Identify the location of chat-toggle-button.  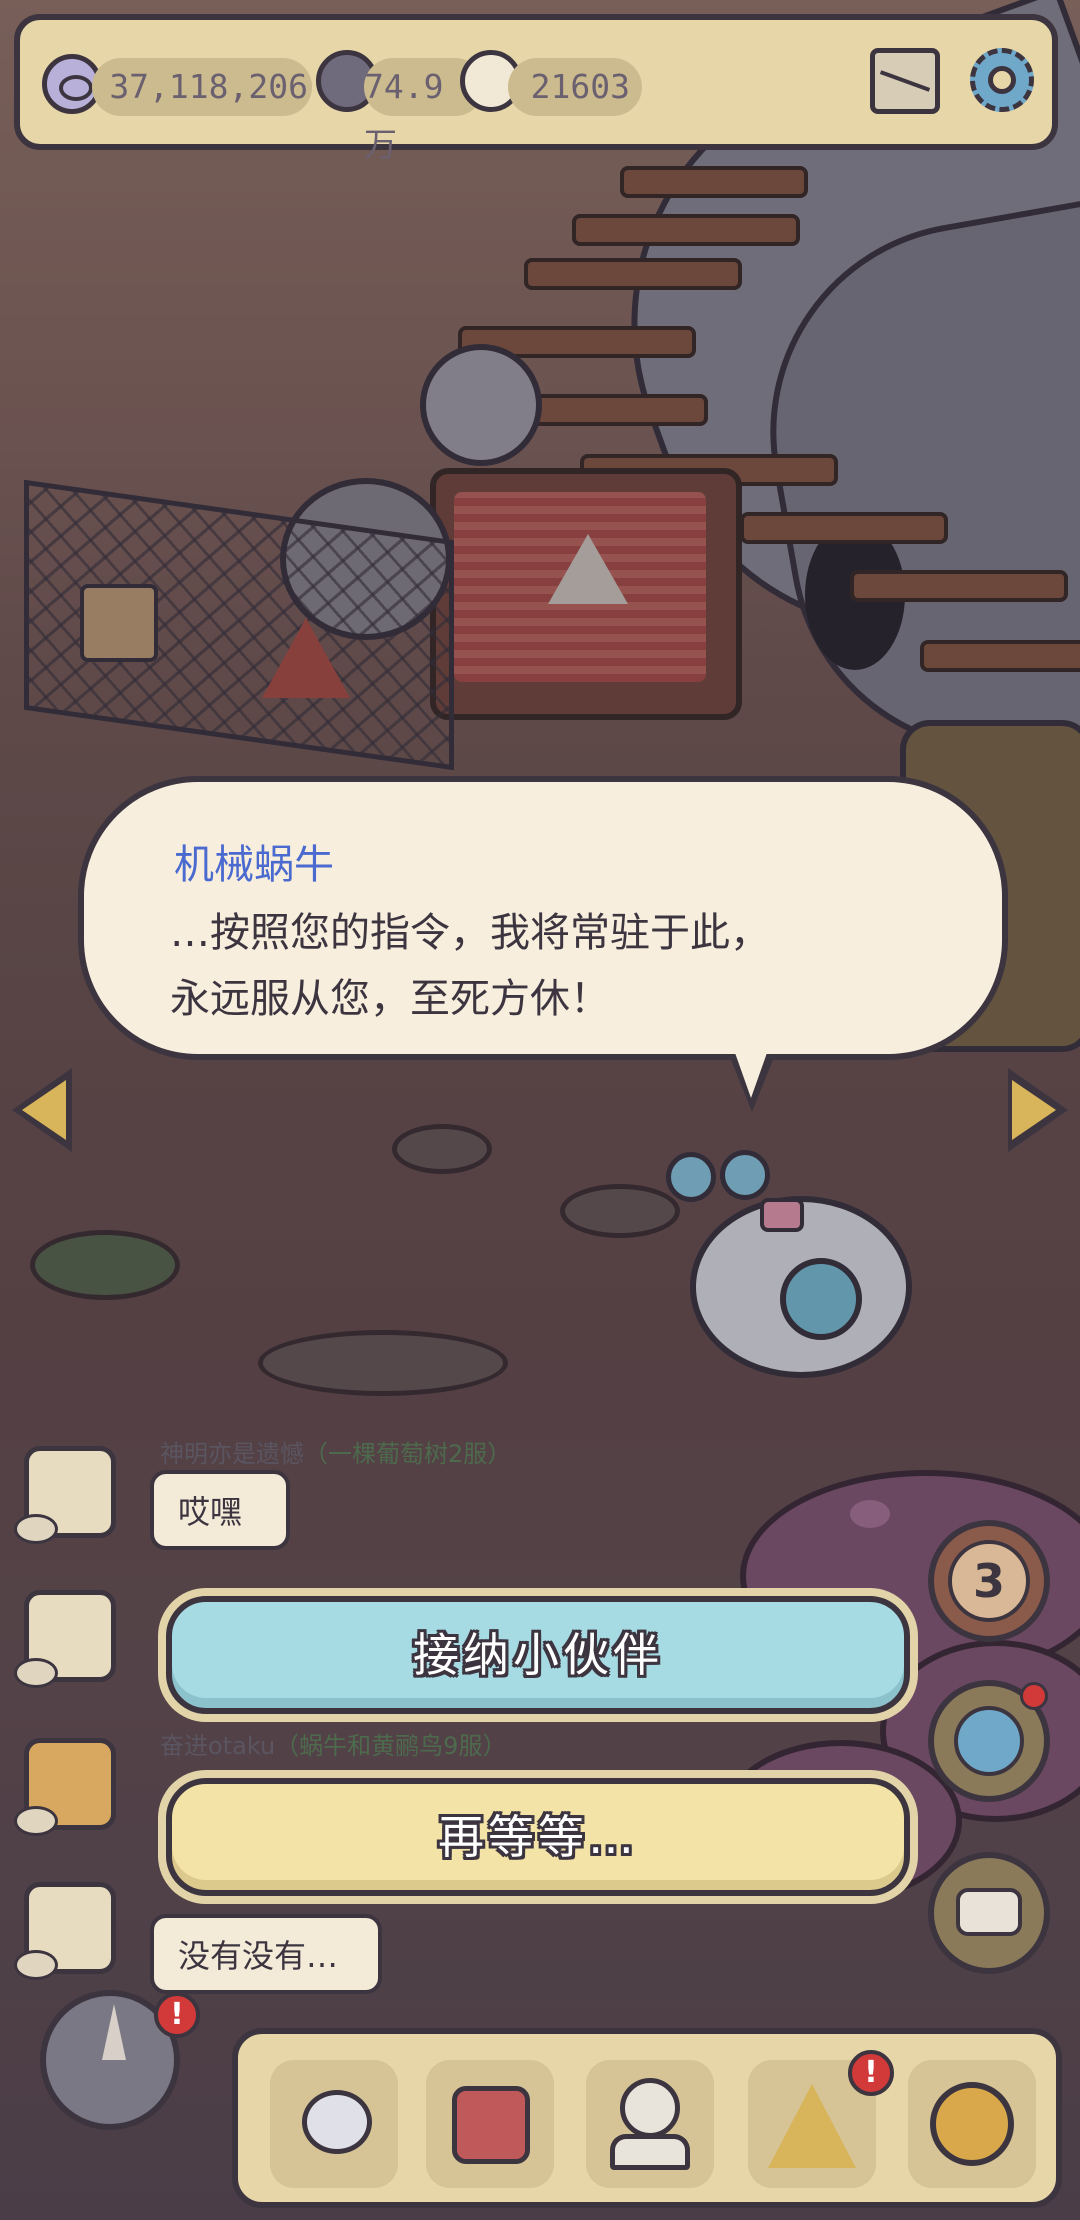
(989, 1913).